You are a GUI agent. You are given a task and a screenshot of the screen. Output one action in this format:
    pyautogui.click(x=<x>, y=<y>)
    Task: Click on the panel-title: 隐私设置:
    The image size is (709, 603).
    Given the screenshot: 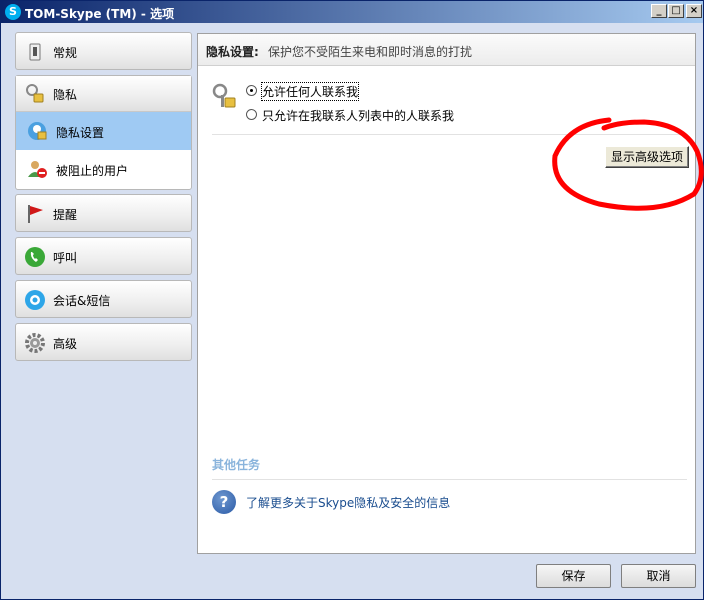 What is the action you would take?
    pyautogui.click(x=232, y=52)
    